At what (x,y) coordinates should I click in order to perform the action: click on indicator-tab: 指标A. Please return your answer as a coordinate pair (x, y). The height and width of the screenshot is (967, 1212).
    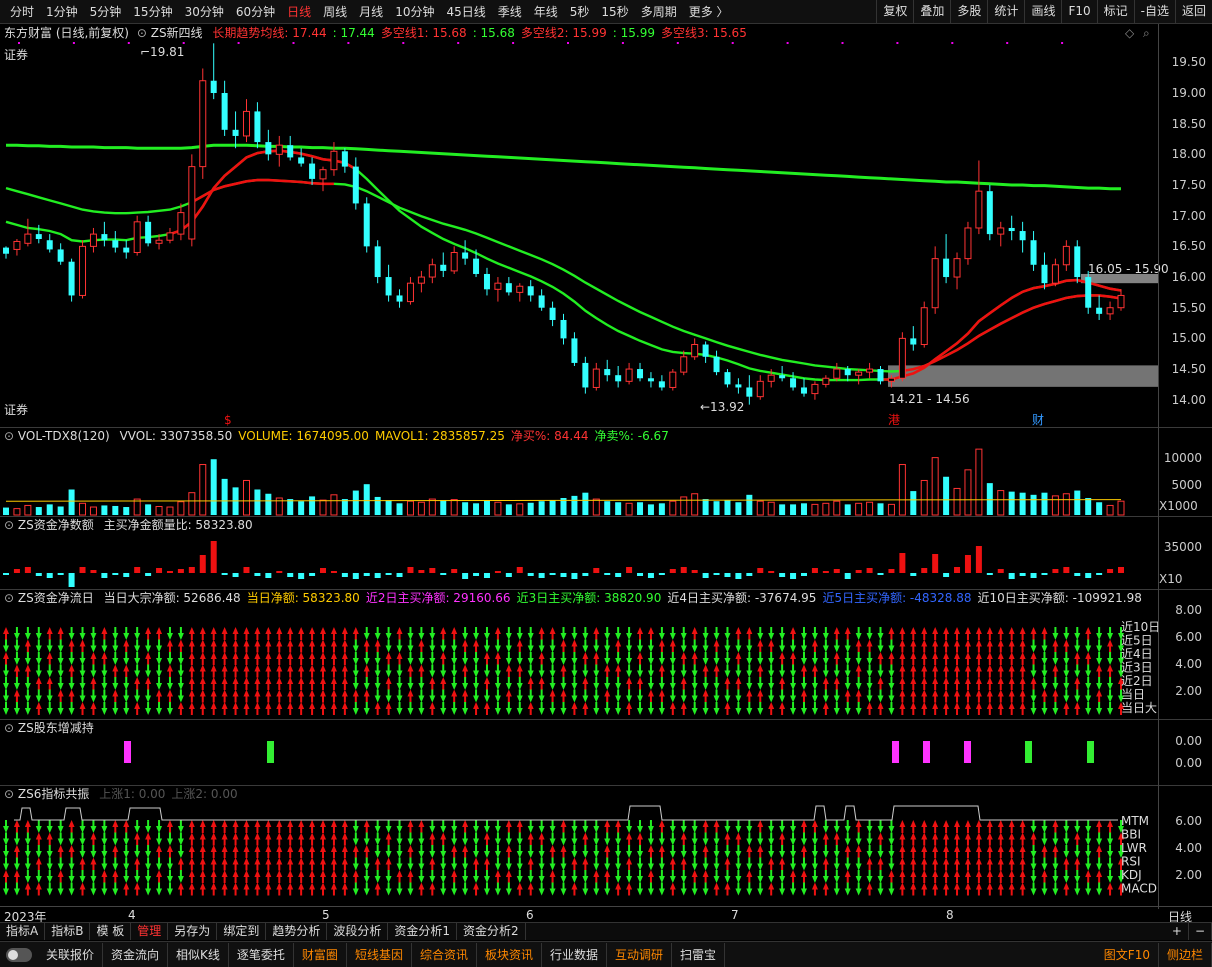
    Looking at the image, I should click on (23, 931).